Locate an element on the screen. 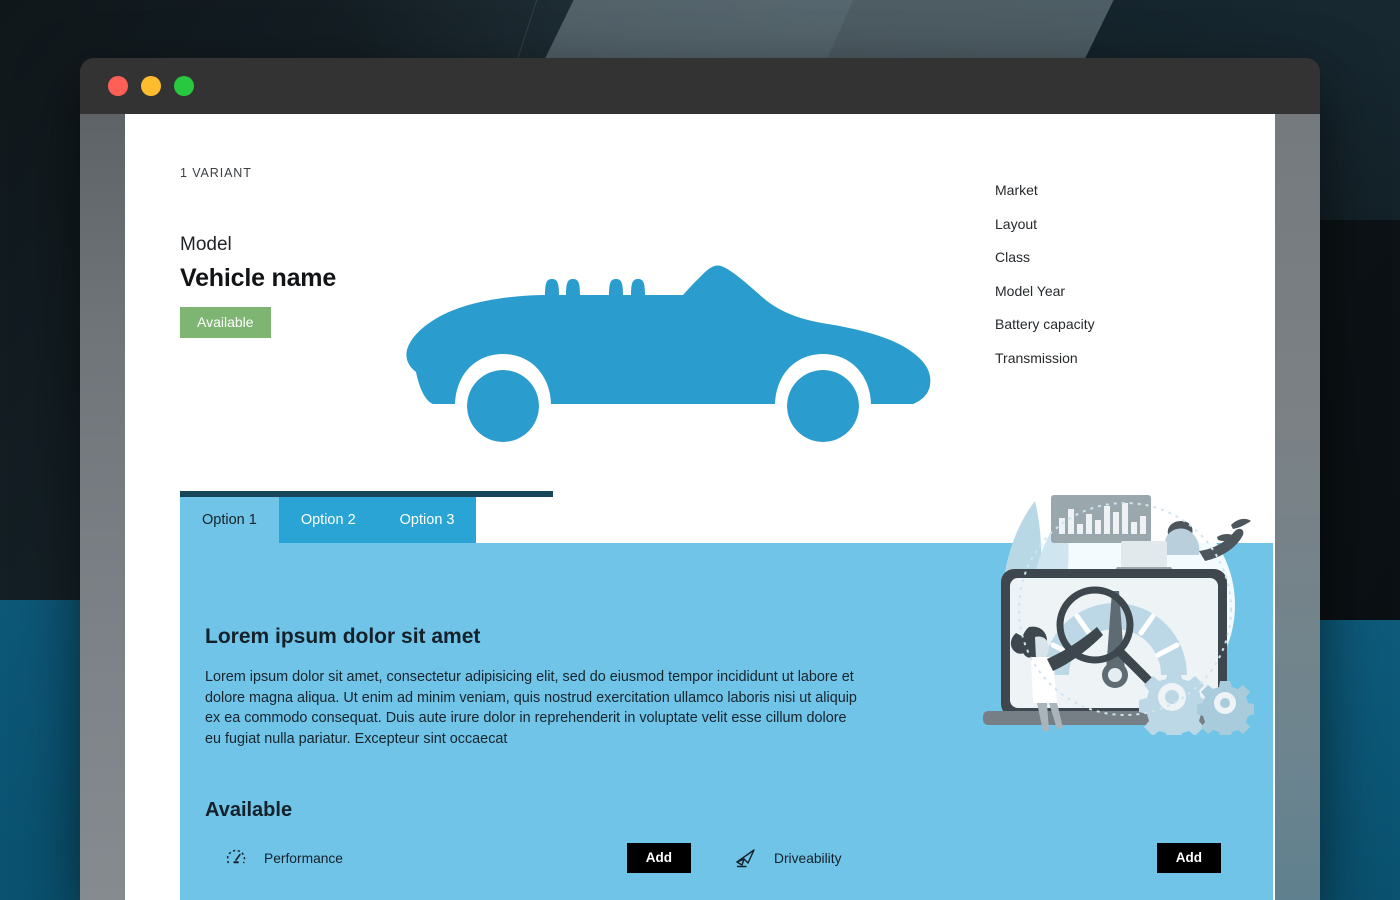  available-features-grid: Performance Add Driveability Add is located at coordinates (715, 871).